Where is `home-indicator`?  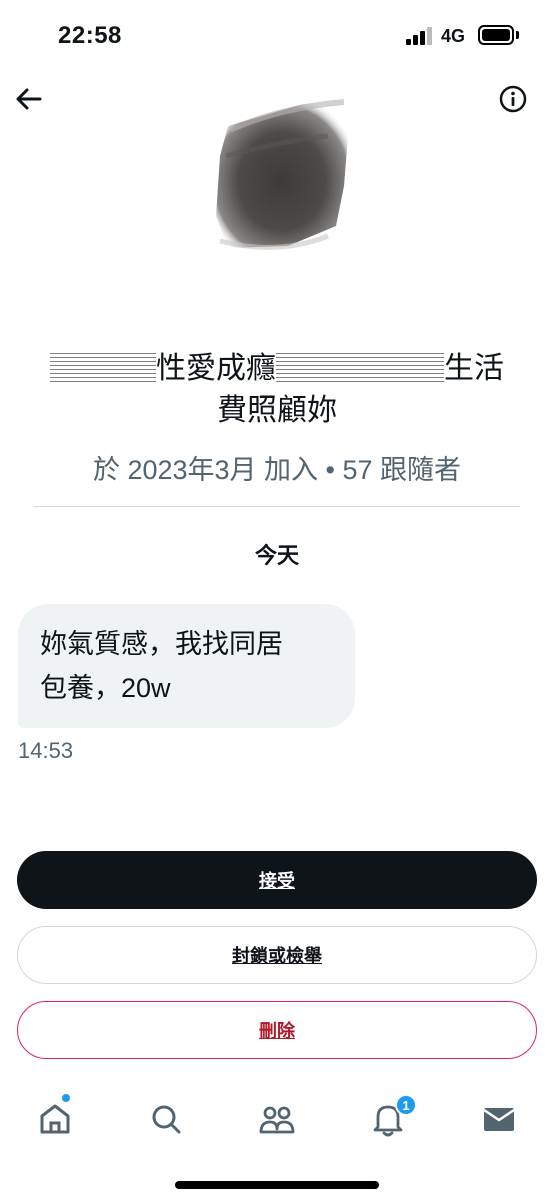
home-indicator is located at coordinates (277, 1185).